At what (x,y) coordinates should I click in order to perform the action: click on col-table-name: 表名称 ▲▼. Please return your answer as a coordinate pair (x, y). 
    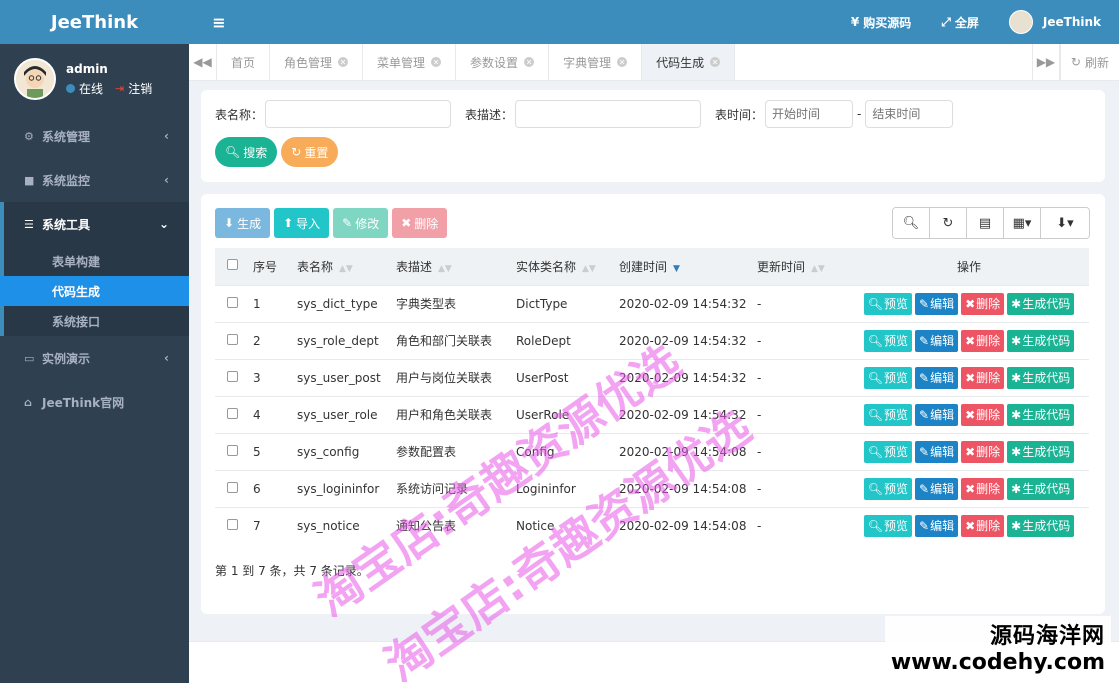
    Looking at the image, I should click on (342, 266).